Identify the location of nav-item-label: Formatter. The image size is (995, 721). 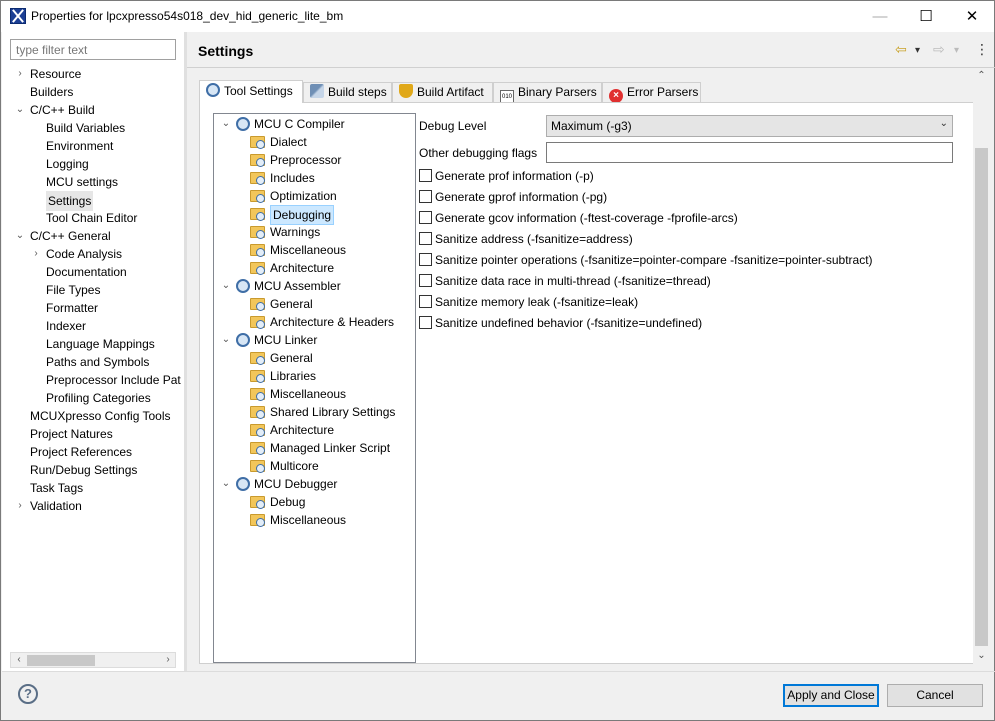
(72, 308).